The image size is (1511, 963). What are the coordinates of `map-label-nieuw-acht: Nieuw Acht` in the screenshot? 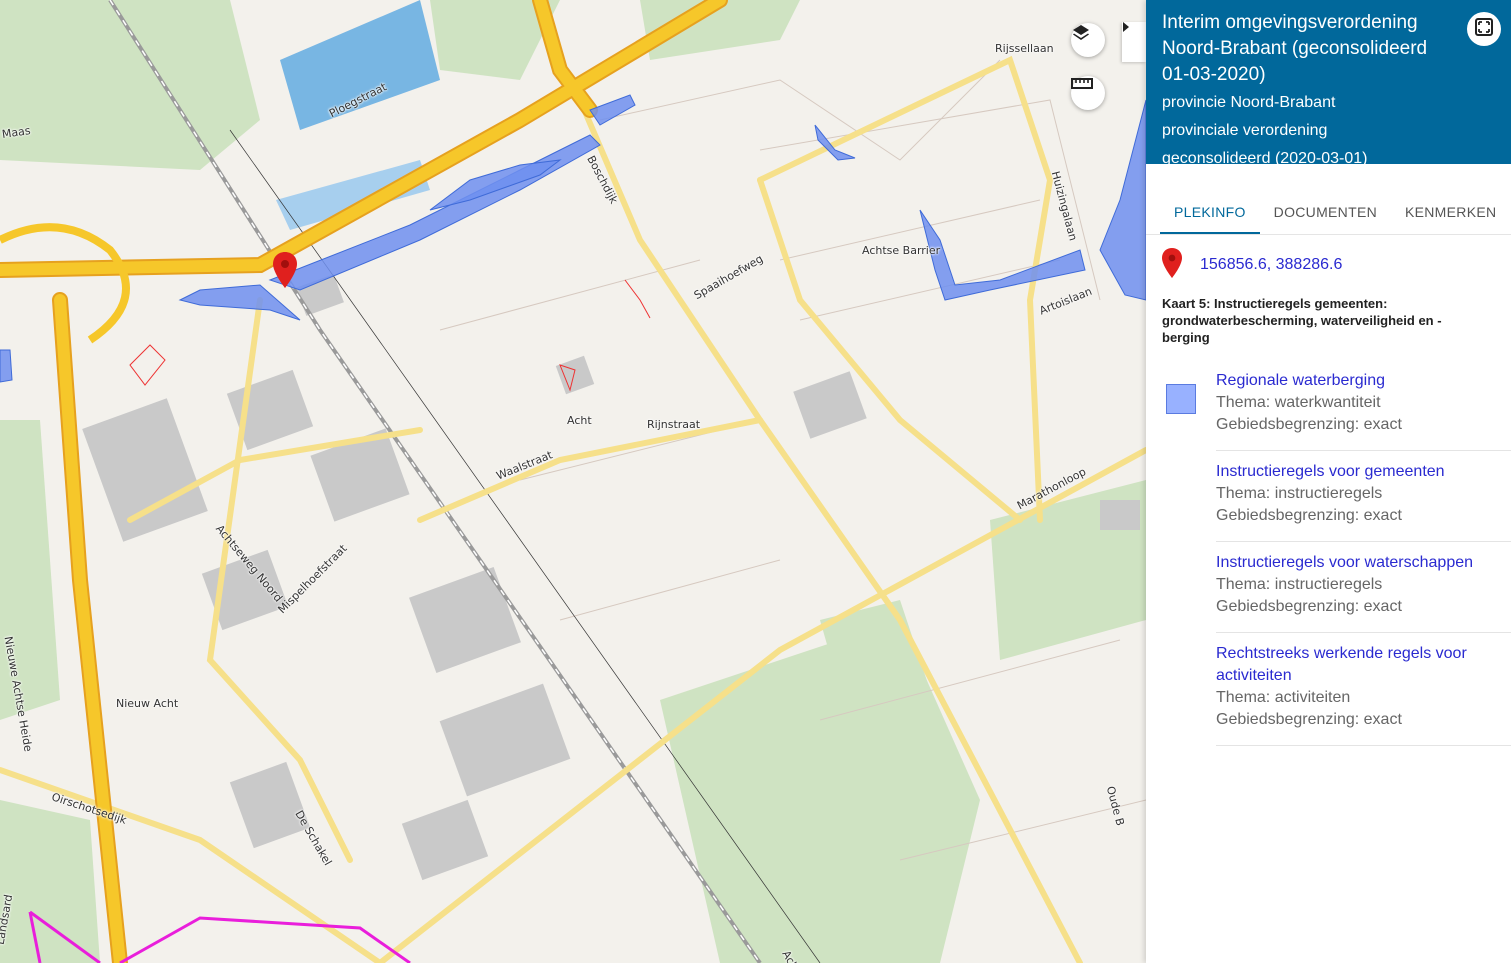 It's located at (147, 703).